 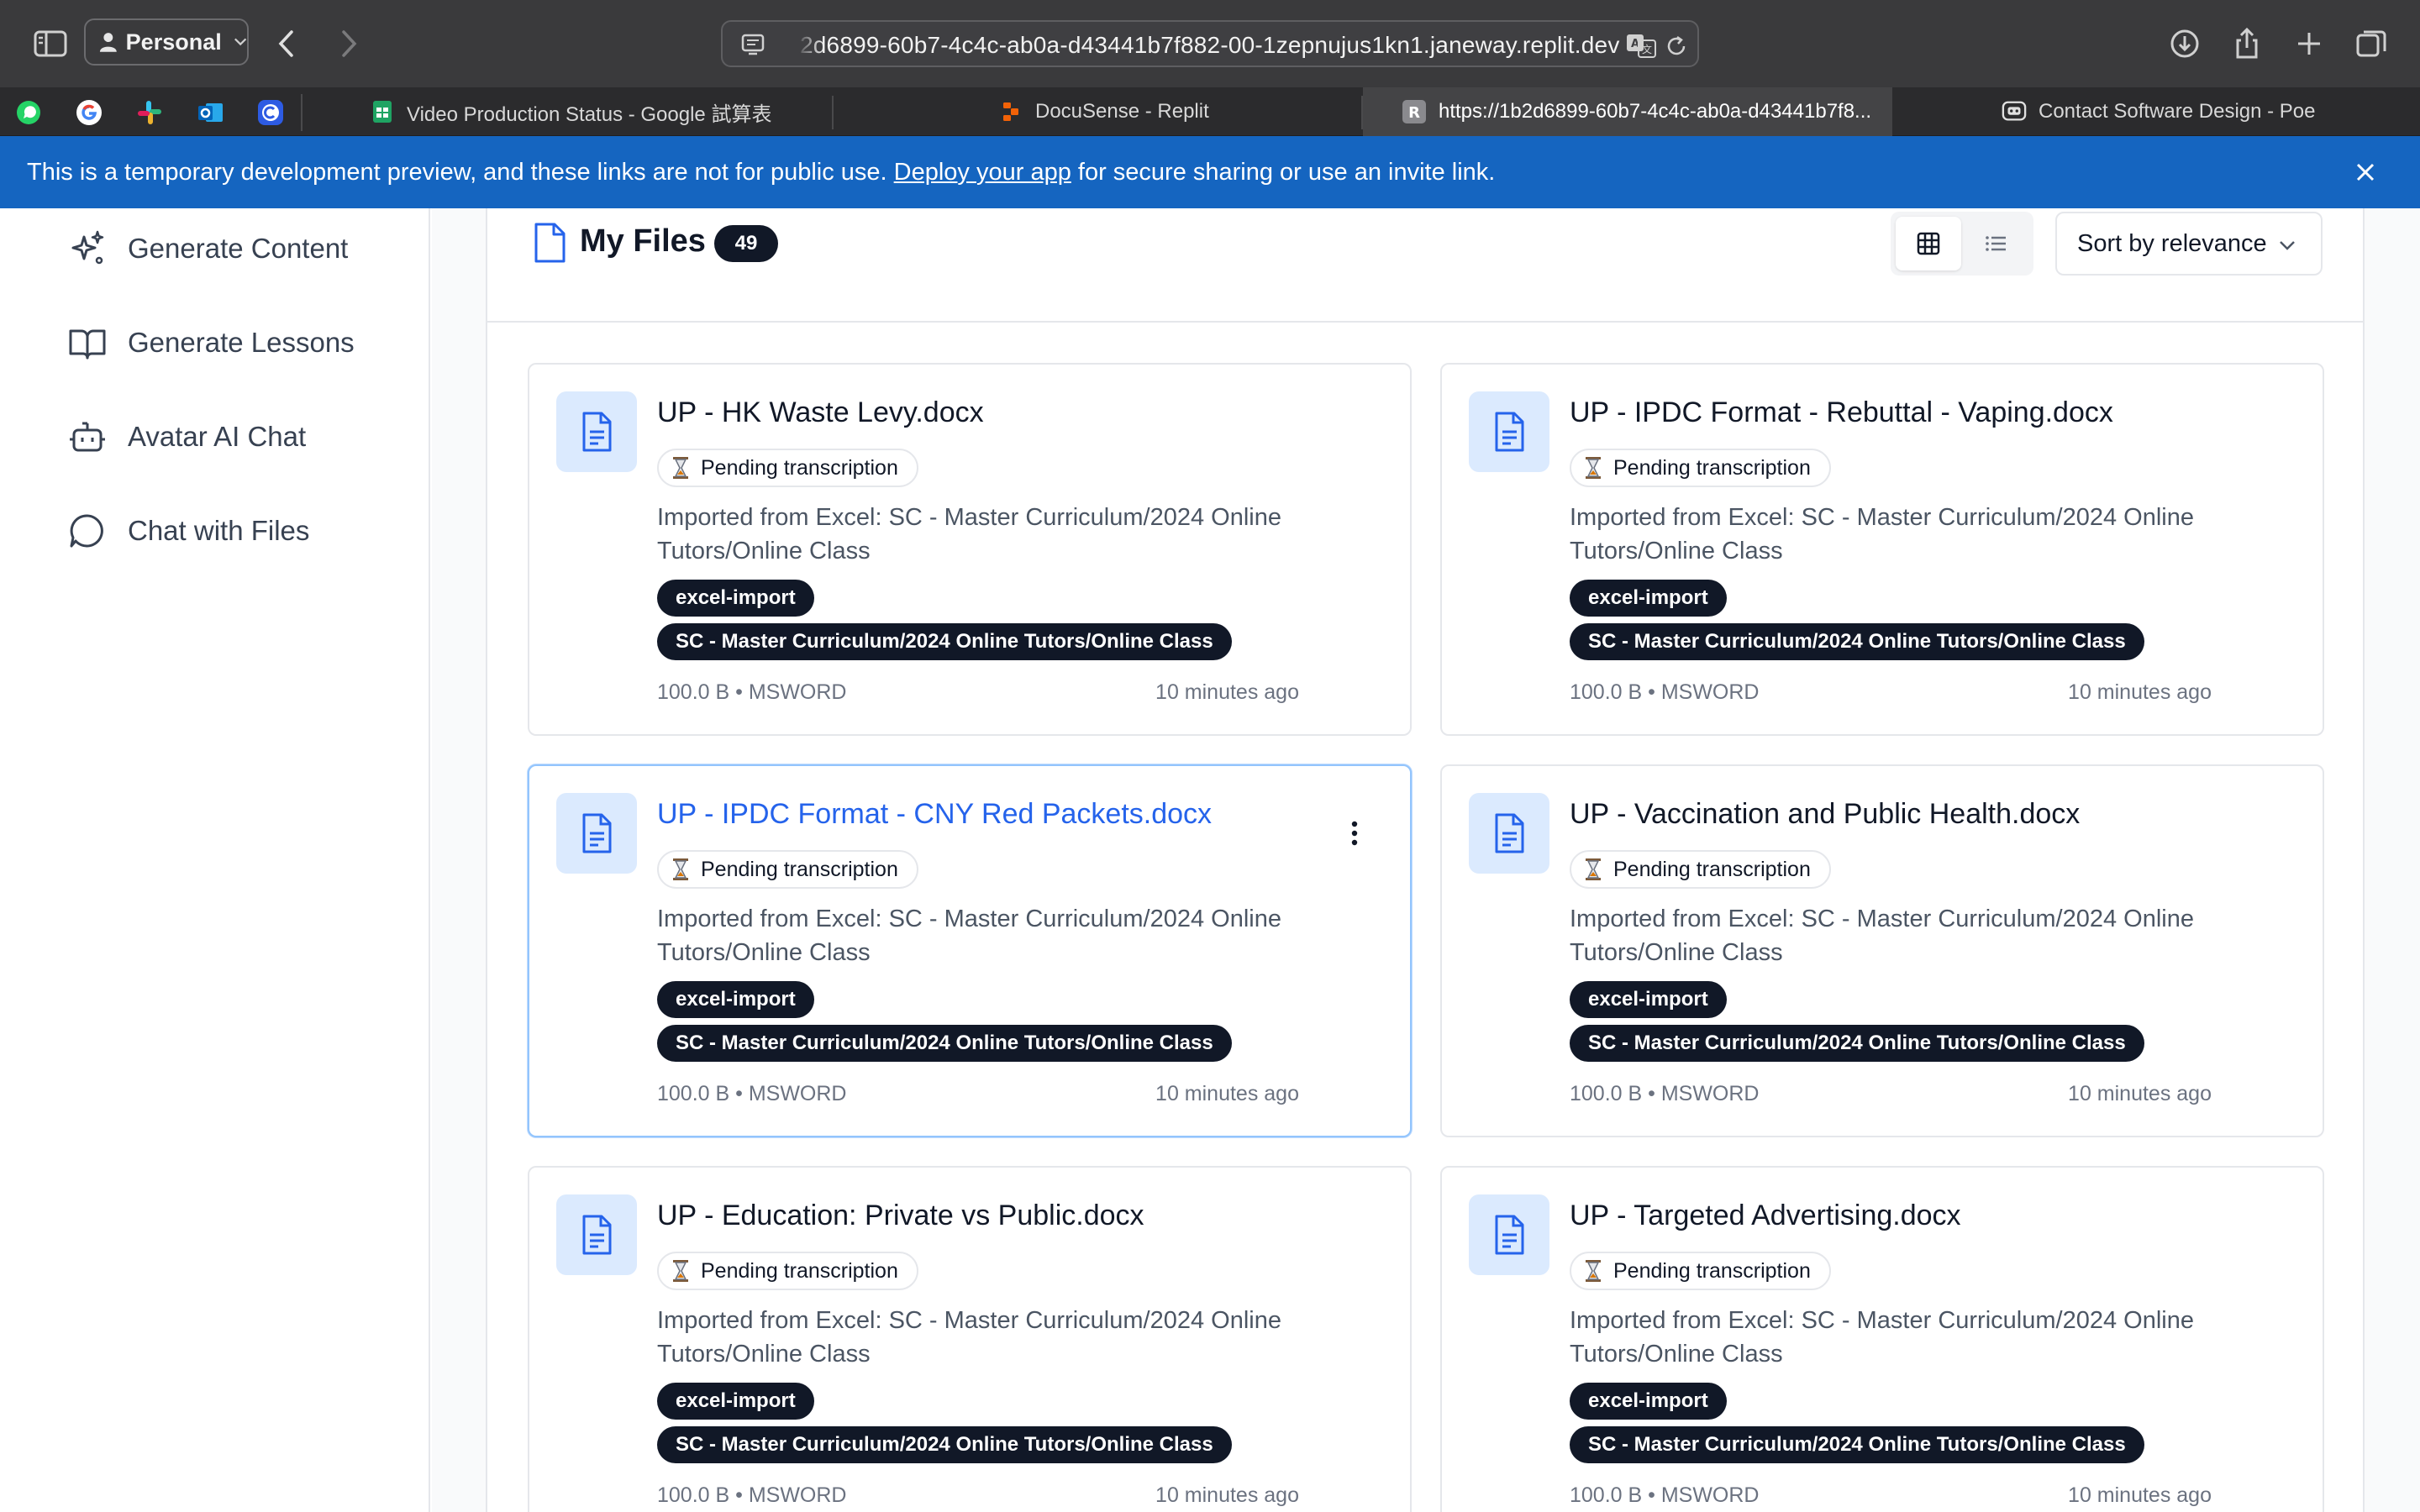 What do you see at coordinates (90, 112) in the screenshot?
I see `pinned-tab-google` at bounding box center [90, 112].